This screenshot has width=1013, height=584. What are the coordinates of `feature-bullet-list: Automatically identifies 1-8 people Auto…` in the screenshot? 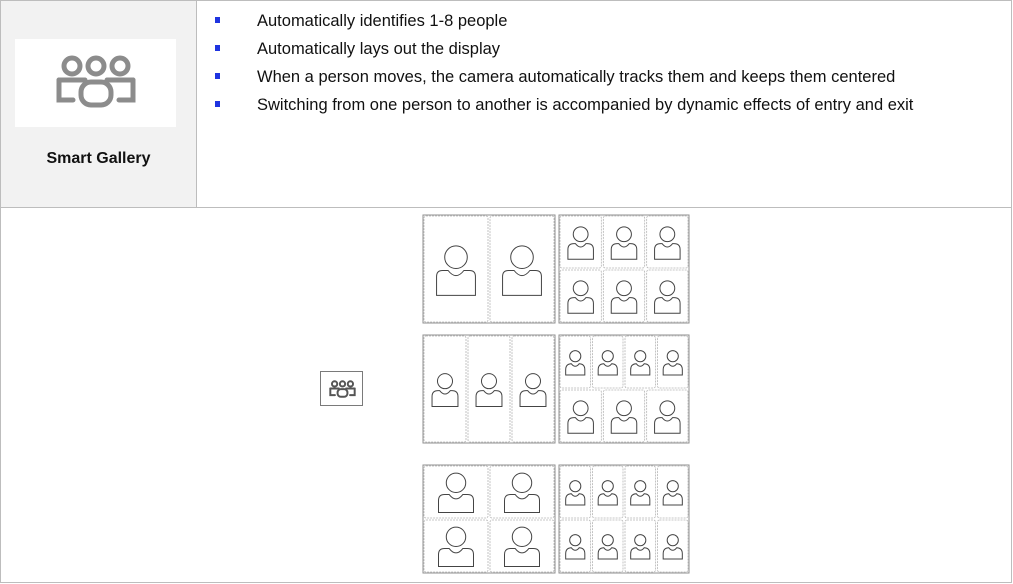 It's located at (610, 64).